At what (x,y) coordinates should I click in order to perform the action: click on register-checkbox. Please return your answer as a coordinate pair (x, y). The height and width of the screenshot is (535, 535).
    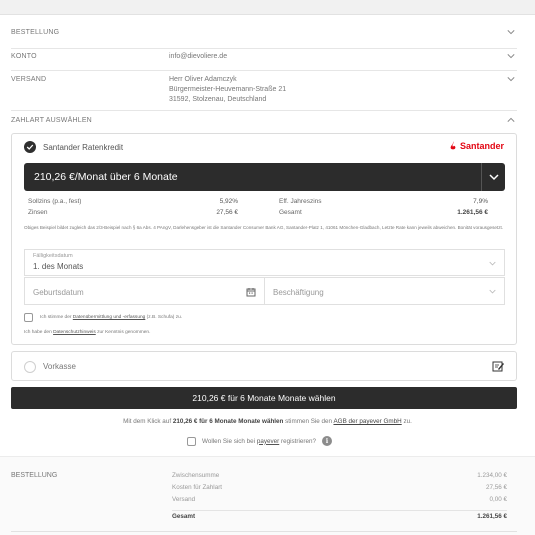
    Looking at the image, I should click on (191, 441).